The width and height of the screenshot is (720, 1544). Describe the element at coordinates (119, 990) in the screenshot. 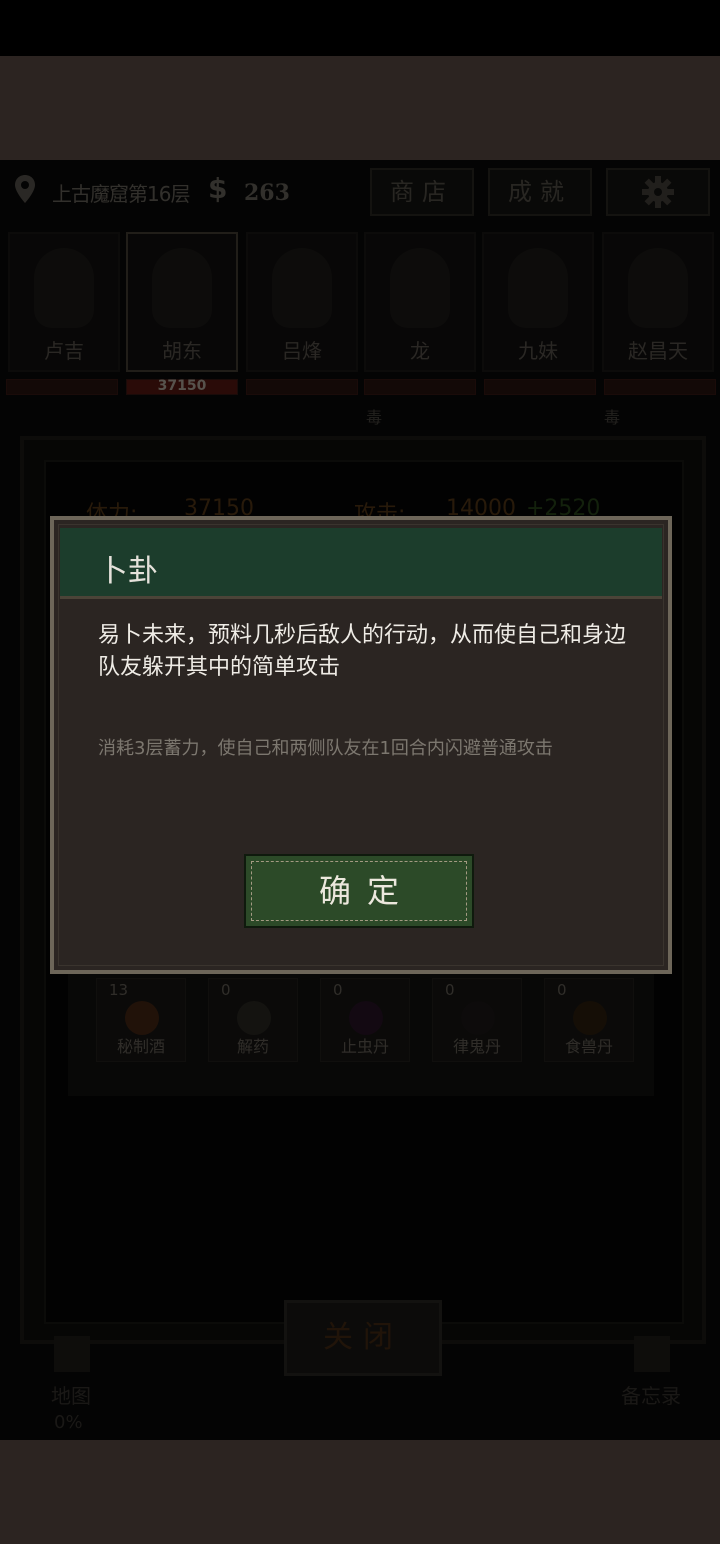

I see `item-count: 13` at that location.